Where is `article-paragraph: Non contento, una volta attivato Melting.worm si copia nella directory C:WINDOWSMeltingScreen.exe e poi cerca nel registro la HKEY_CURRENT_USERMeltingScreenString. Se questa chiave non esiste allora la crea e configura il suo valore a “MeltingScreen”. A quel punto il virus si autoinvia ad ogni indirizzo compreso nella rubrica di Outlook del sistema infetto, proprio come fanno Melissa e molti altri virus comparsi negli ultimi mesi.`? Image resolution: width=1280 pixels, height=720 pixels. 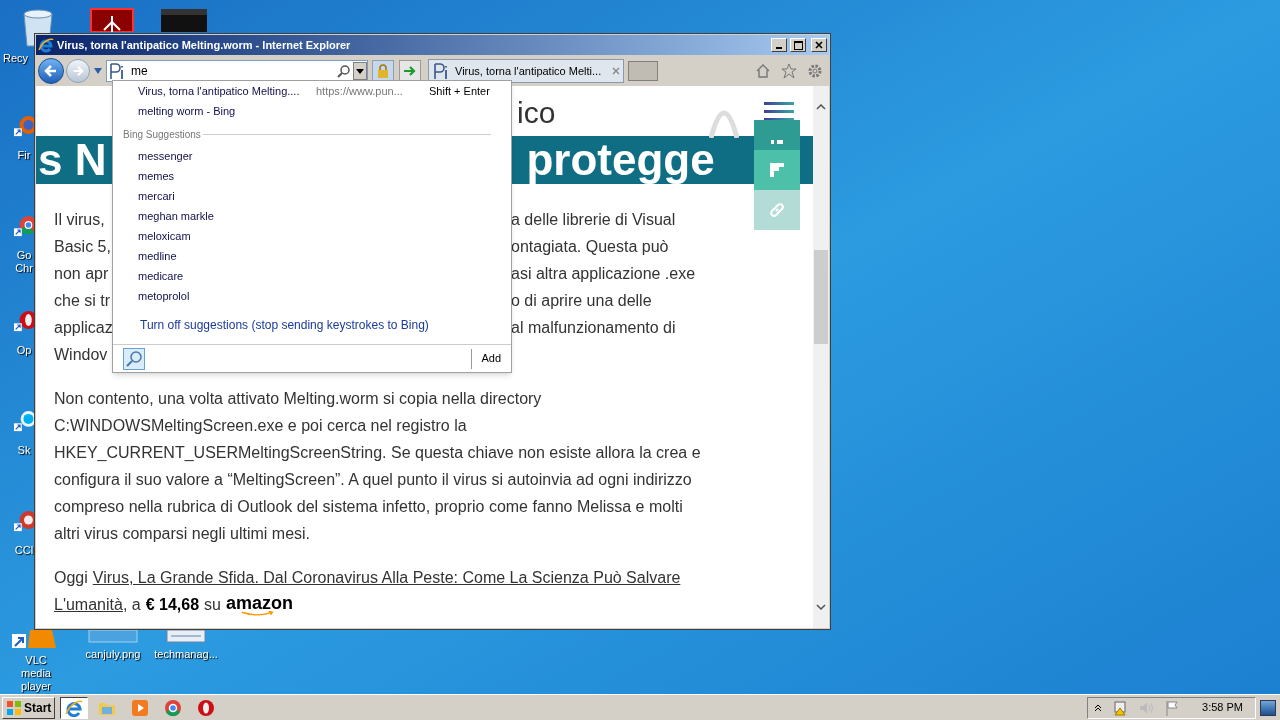 article-paragraph: Non contento, una volta attivato Melting.worm si copia nella directory C:WINDOWSMeltingScreen.exe e poi cerca nel registro la HKEY_CURRENT_USERMeltingScreenString. Se questa chiave non esiste allora la crea e configura il suo valore a “MeltingScreen”. A quel punto il virus si autoinvia ad ogni indirizzo compreso nella rubrica di Outlook del sistema infetto, proprio come fanno Melissa e molti altri virus comparsi negli ultimi mesi. is located at coordinates (378, 466).